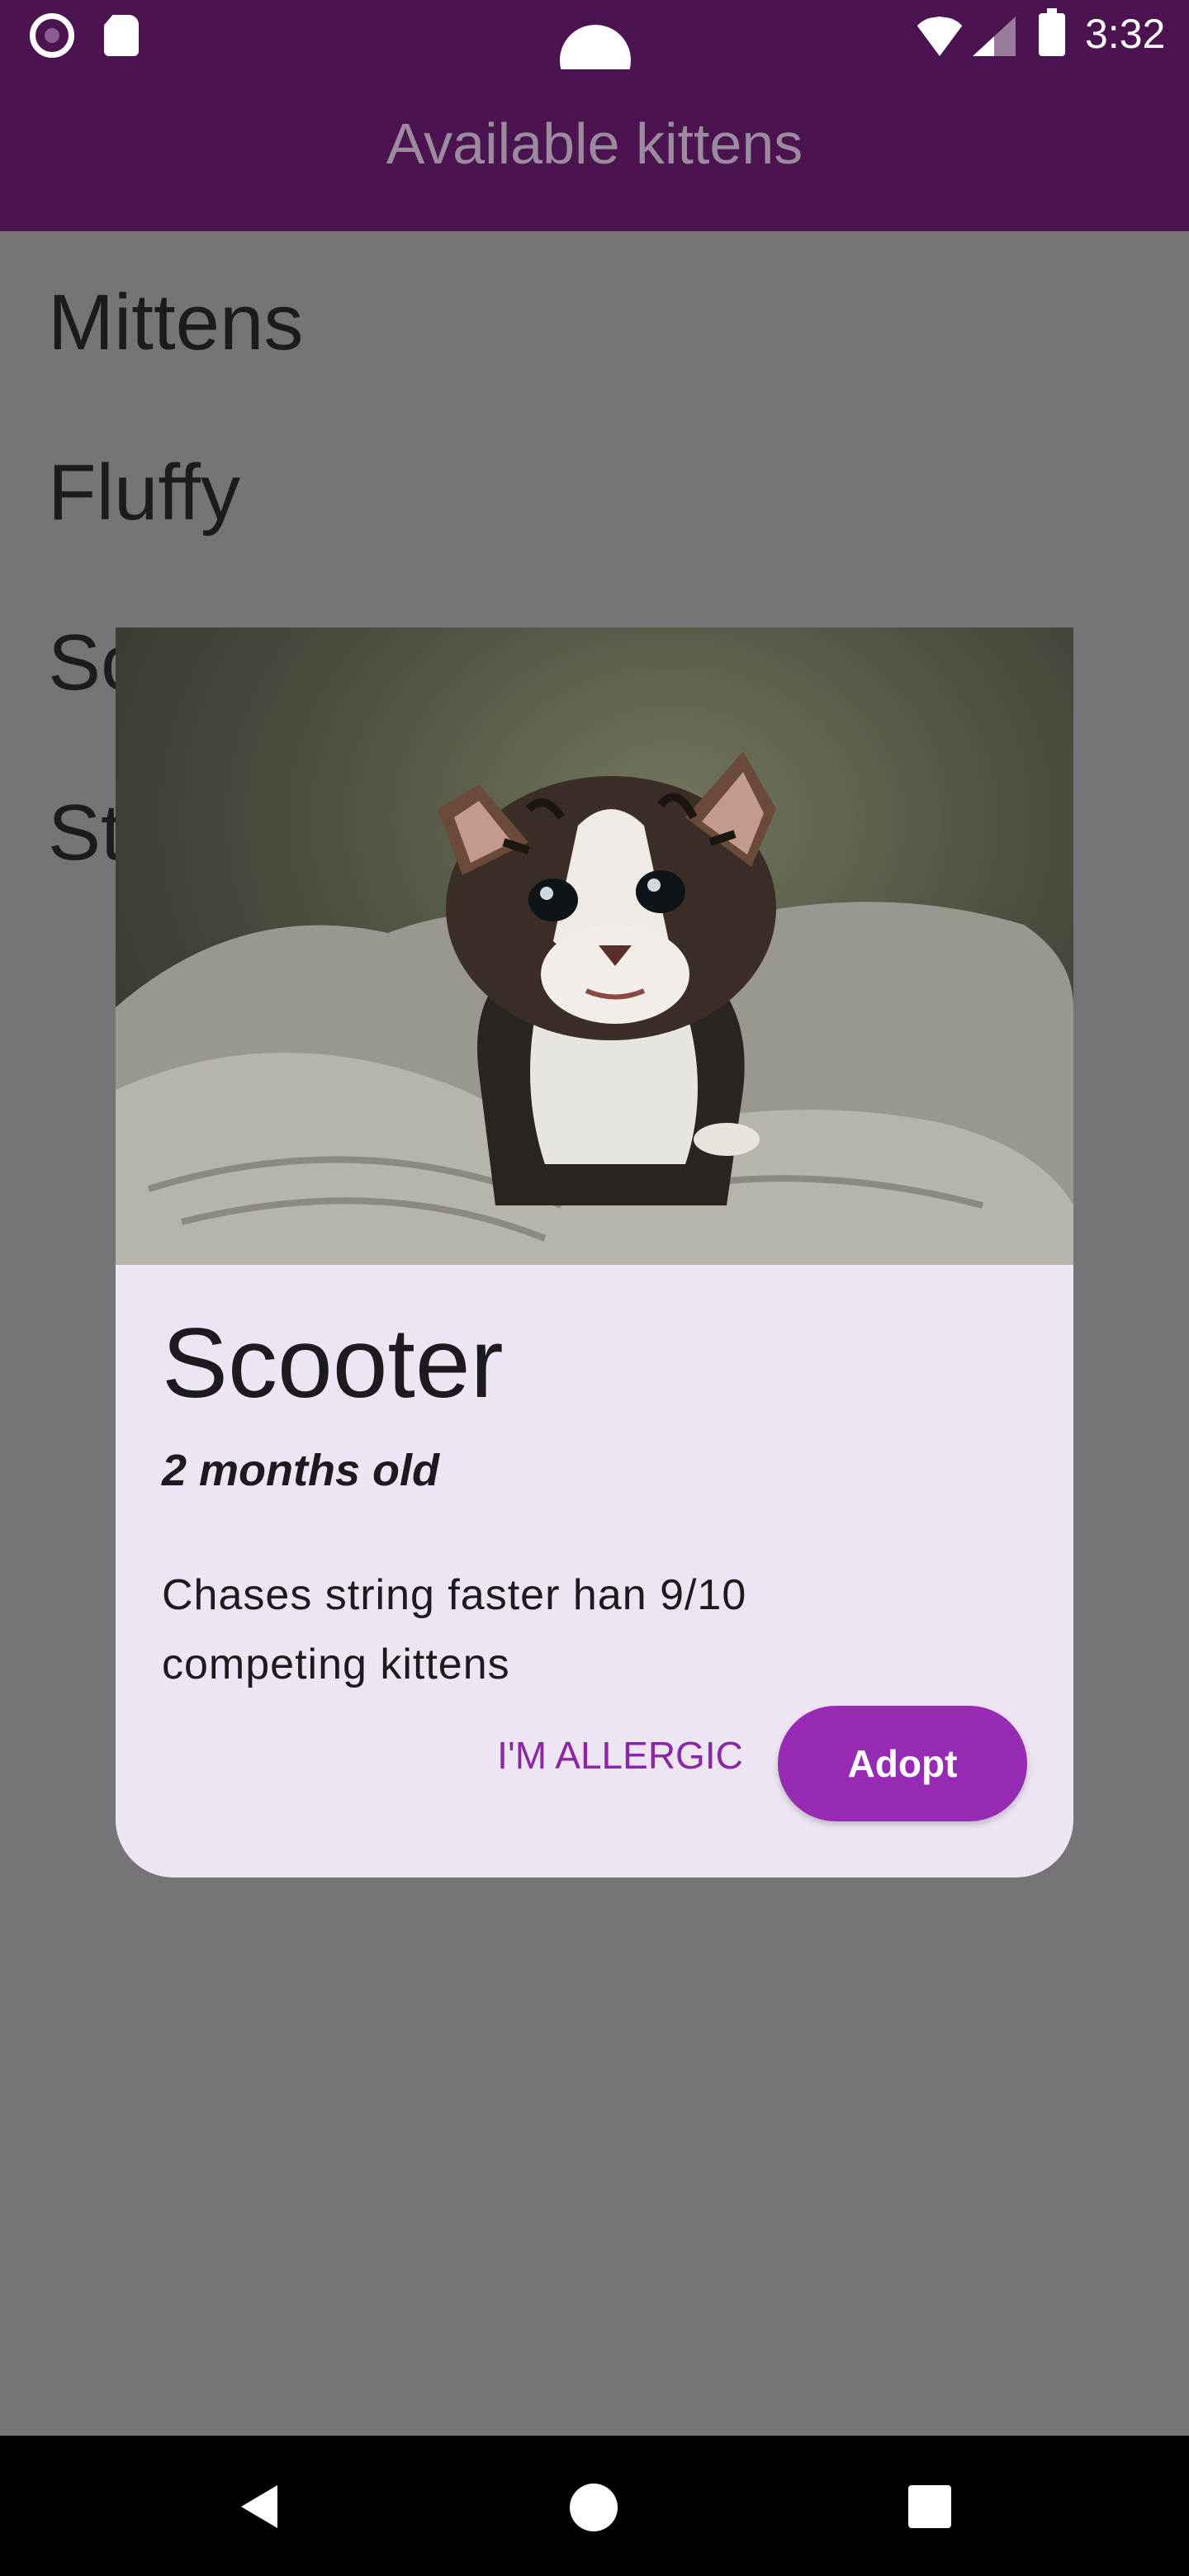 This screenshot has width=1189, height=2576. What do you see at coordinates (1052, 32) in the screenshot?
I see `battery-icon` at bounding box center [1052, 32].